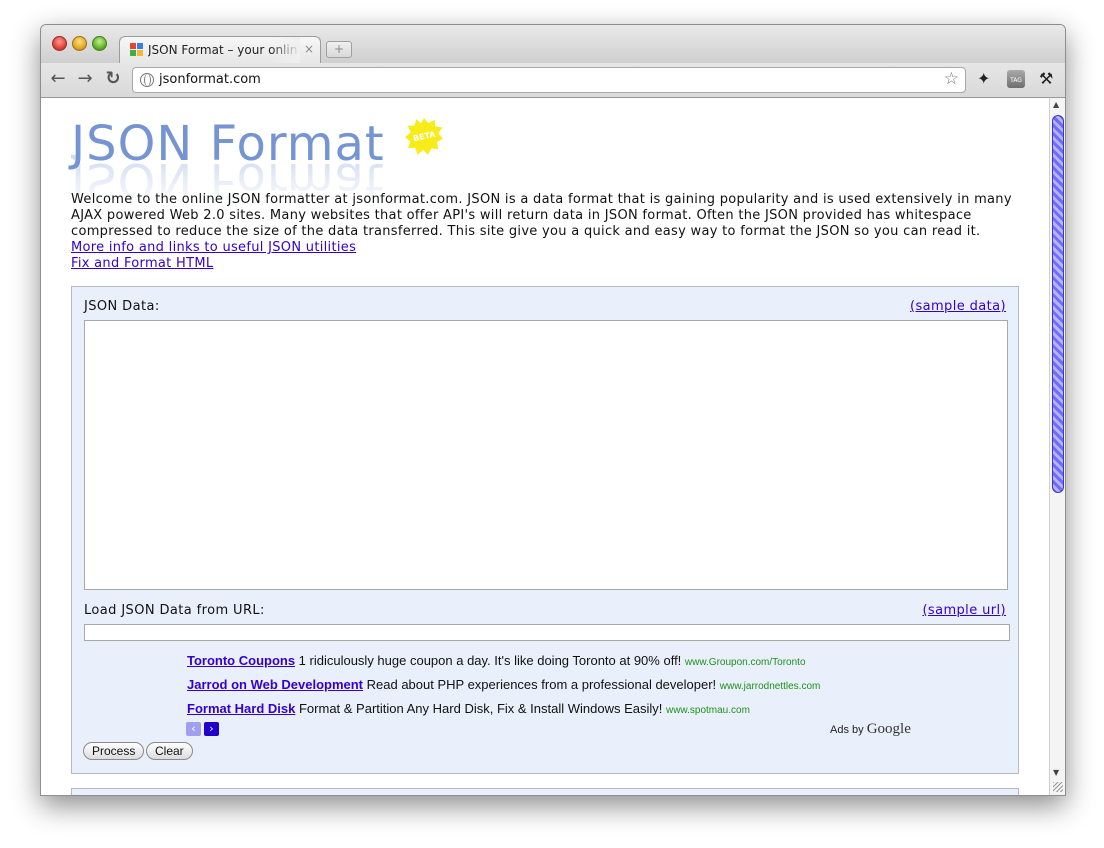 The image size is (1104, 848). Describe the element at coordinates (99, 43) in the screenshot. I see `maximize-window-button` at that location.